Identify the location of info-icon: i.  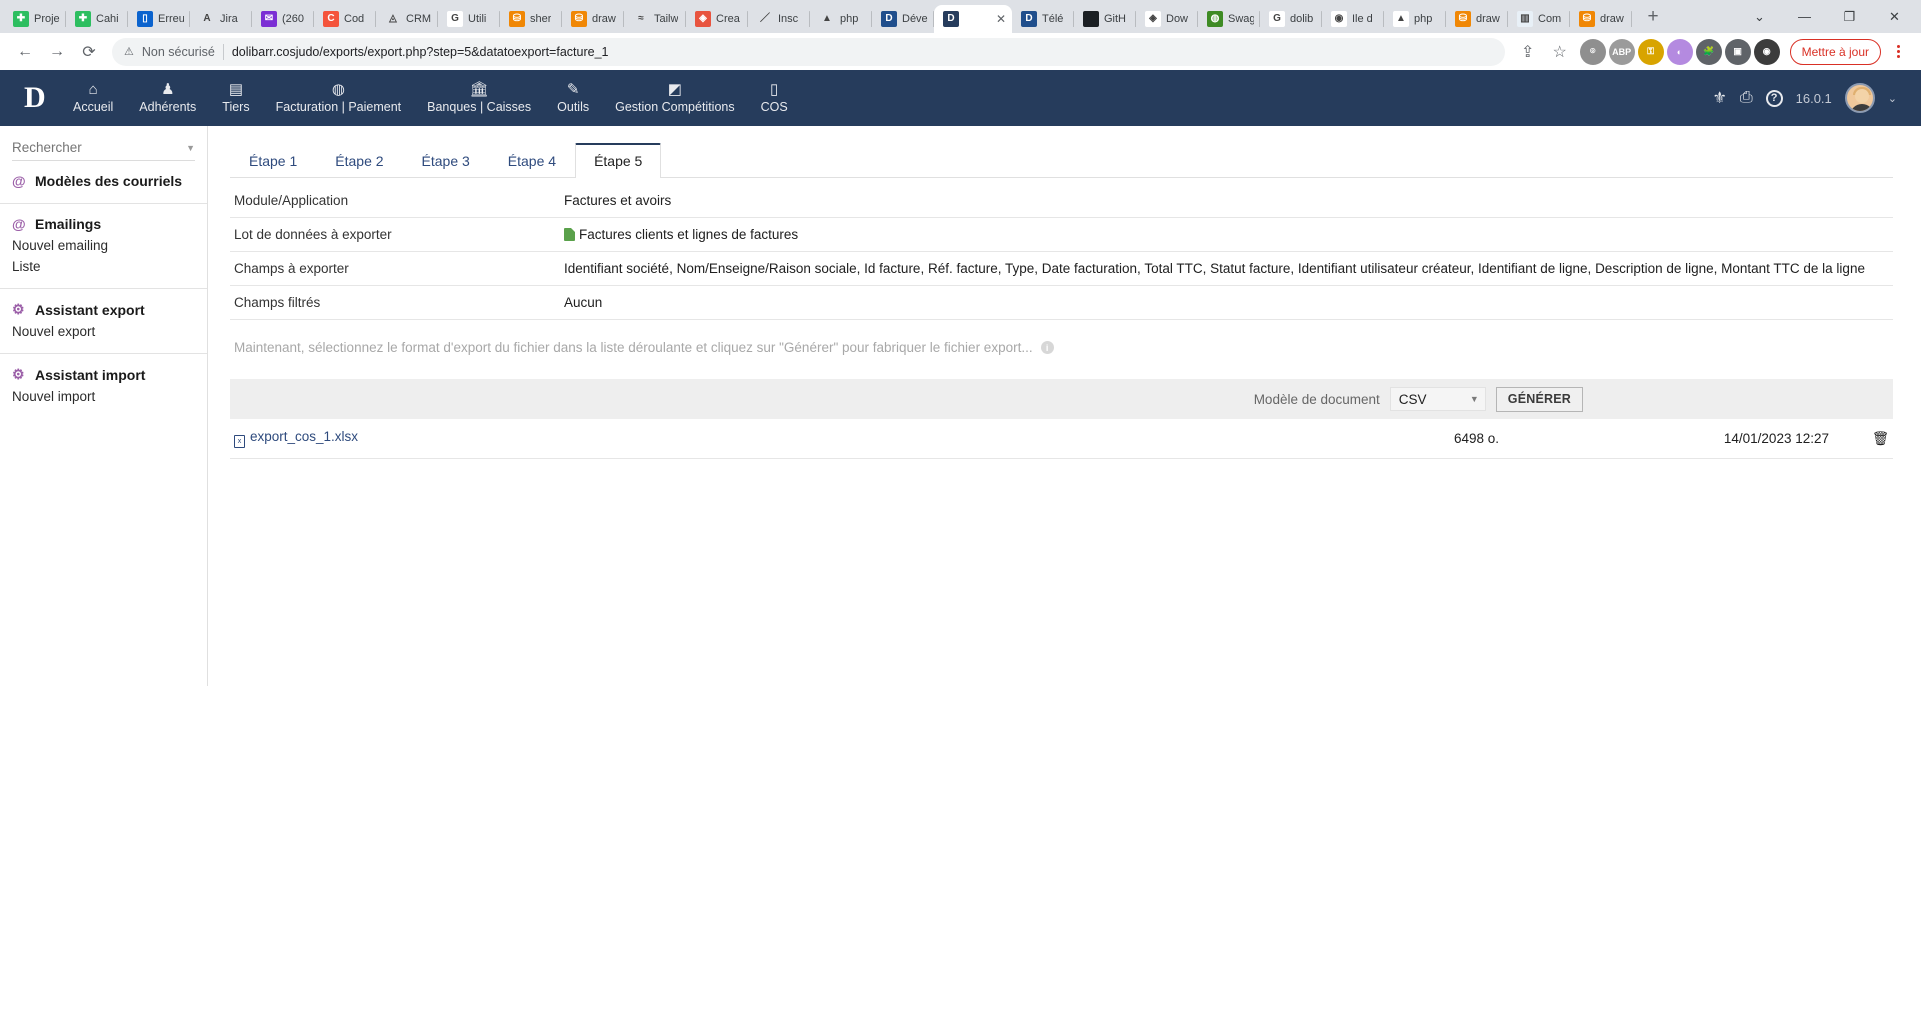
(1047, 347).